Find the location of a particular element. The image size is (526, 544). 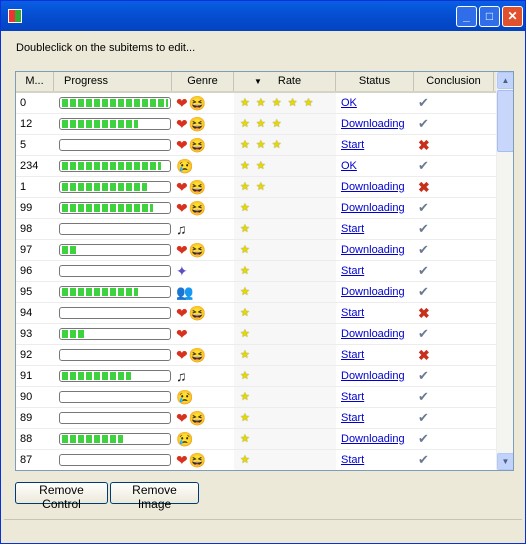

table-row: 97 ❤😆 ★ Downloading ✔ is located at coordinates (256, 250).